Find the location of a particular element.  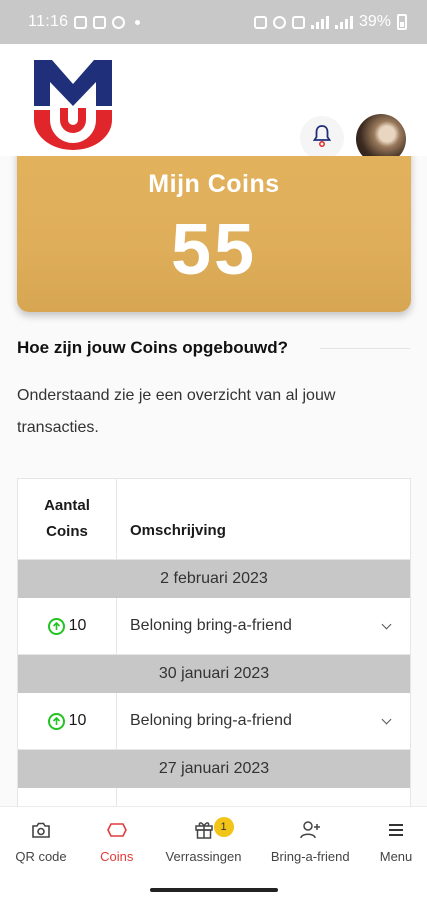

nav-coins: Coins is located at coordinates (117, 845).